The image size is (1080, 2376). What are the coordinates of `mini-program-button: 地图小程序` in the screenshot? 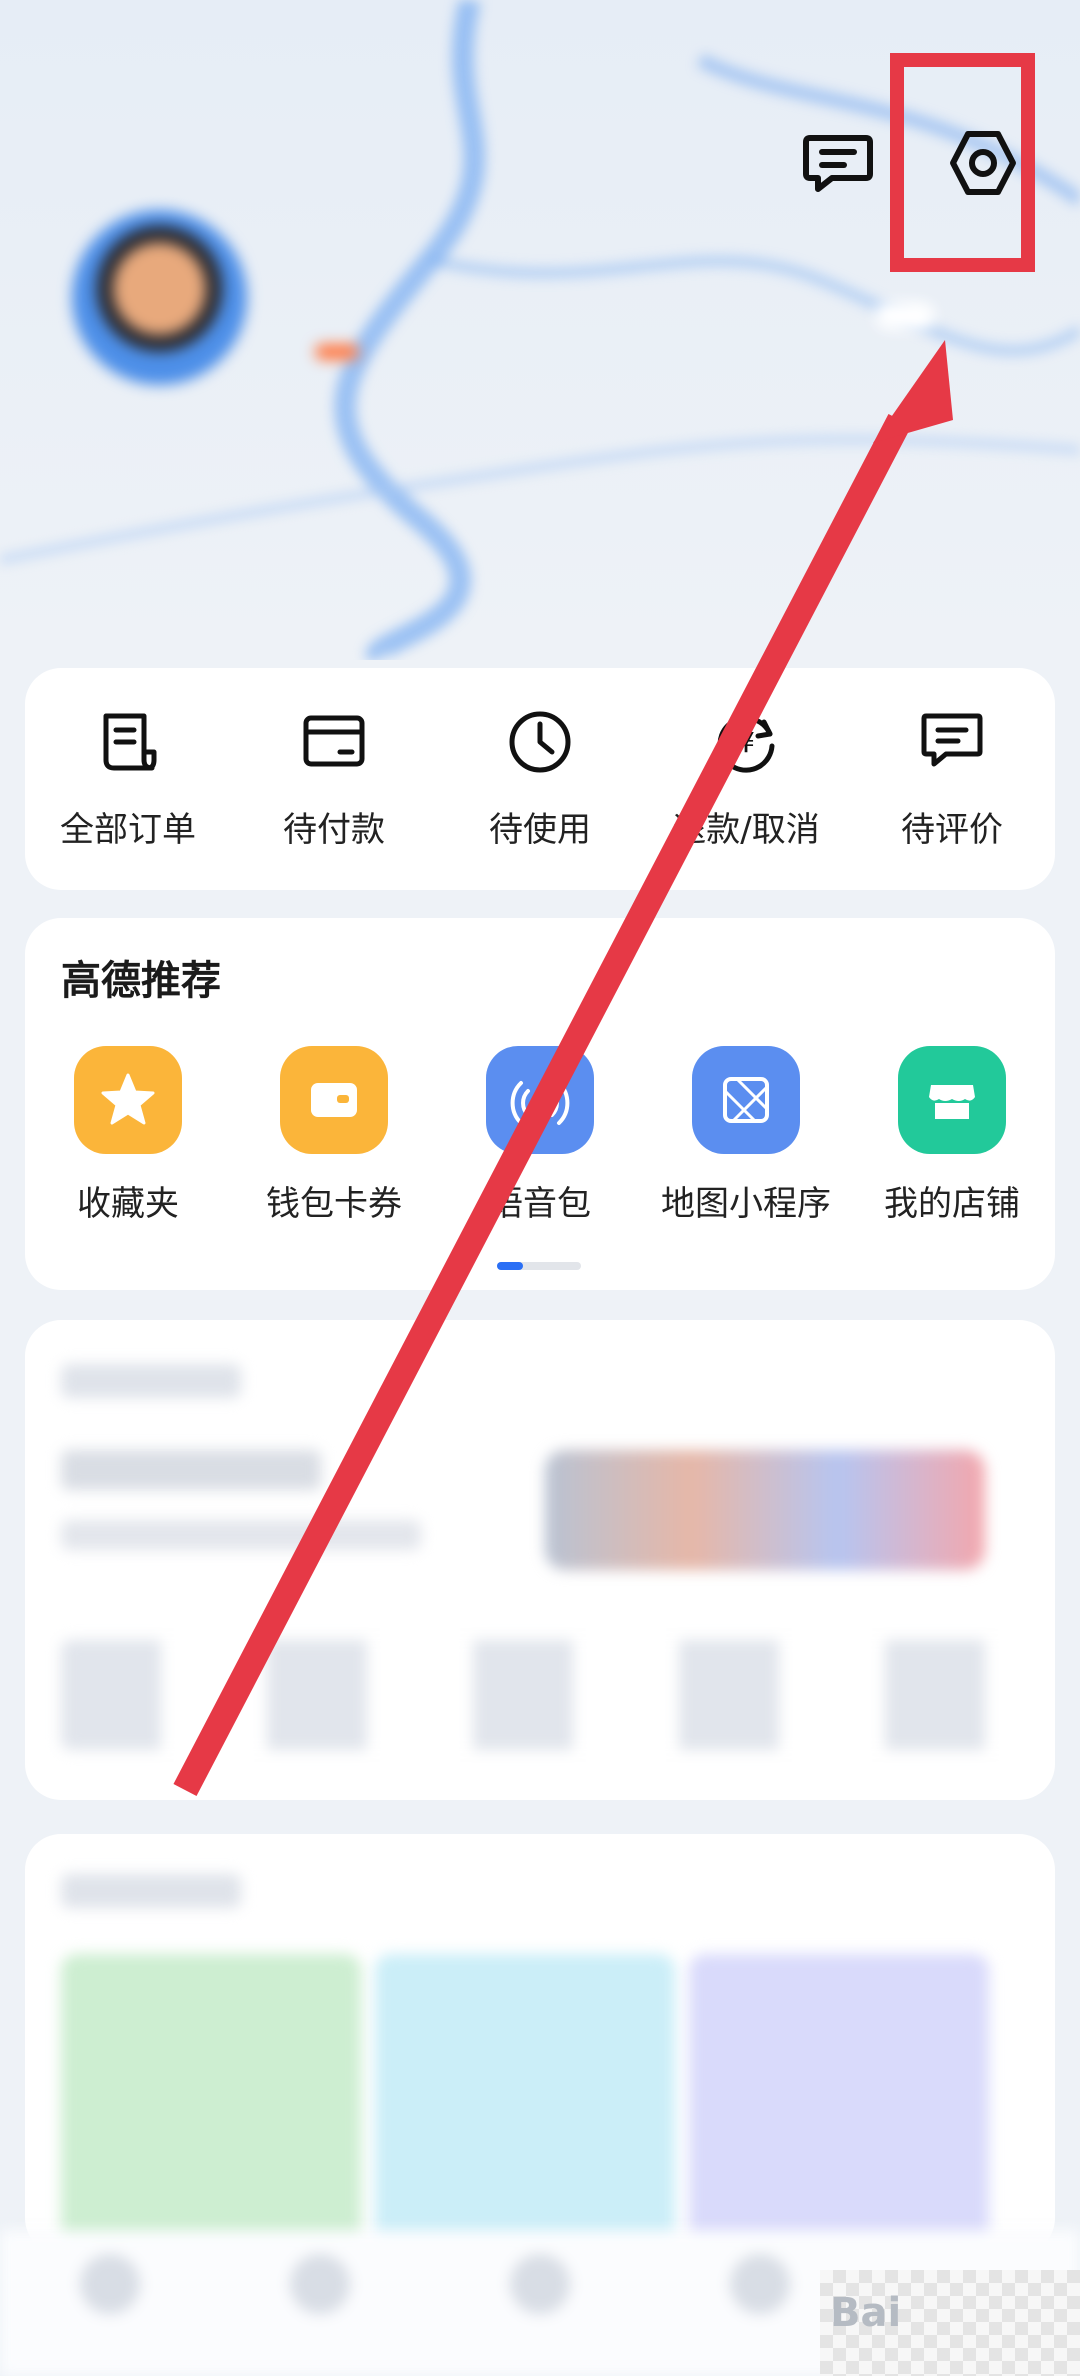 It's located at (746, 1135).